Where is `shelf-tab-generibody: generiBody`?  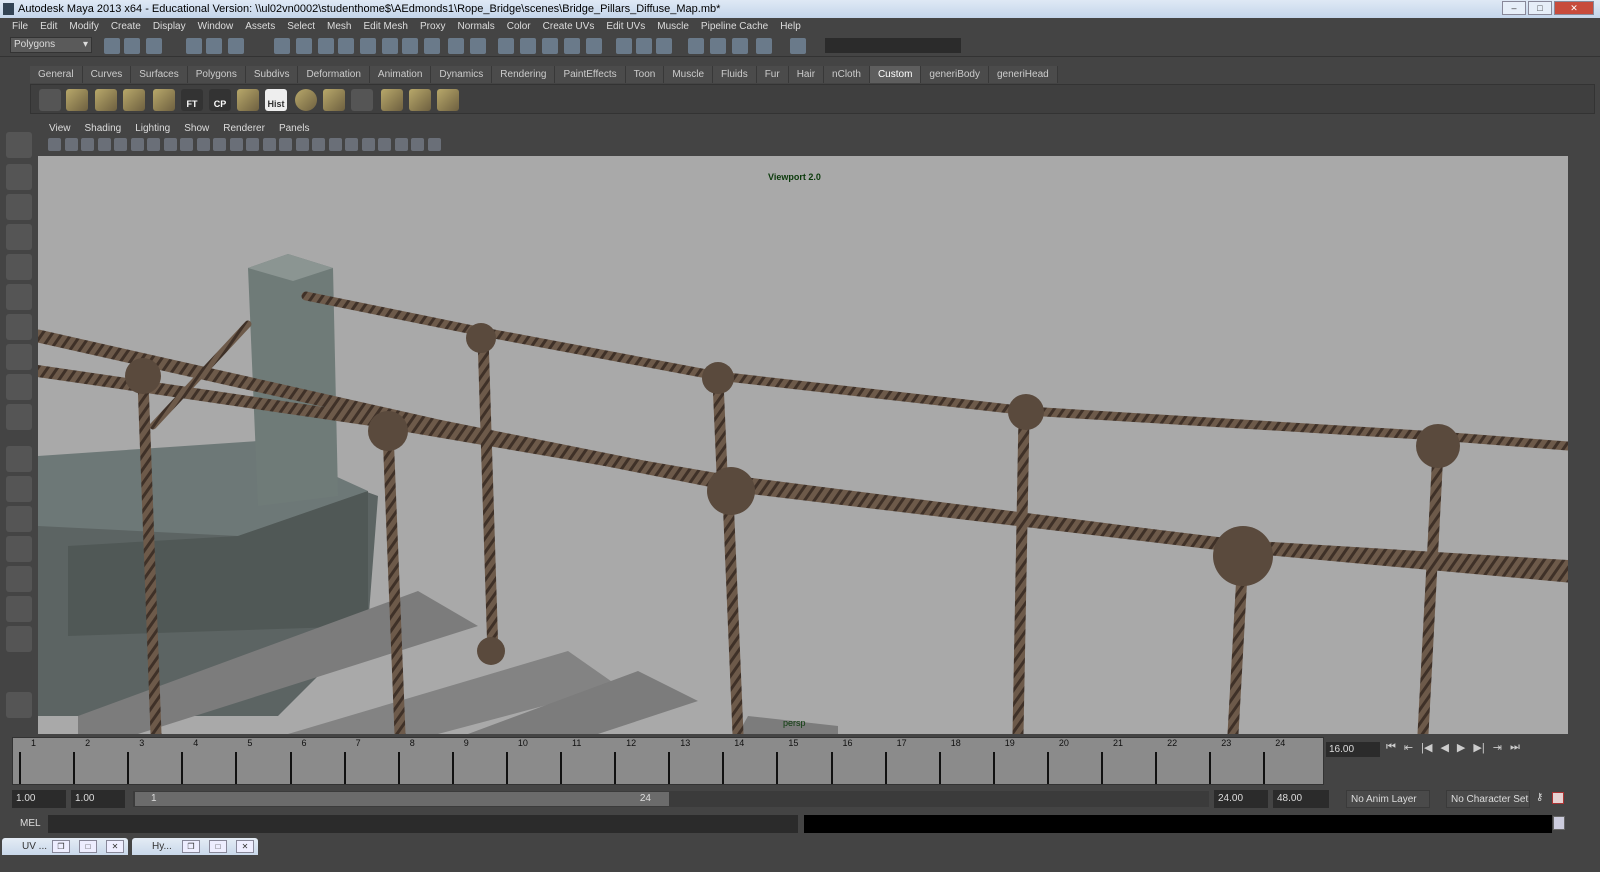
shelf-tab-generibody: generiBody is located at coordinates (955, 74).